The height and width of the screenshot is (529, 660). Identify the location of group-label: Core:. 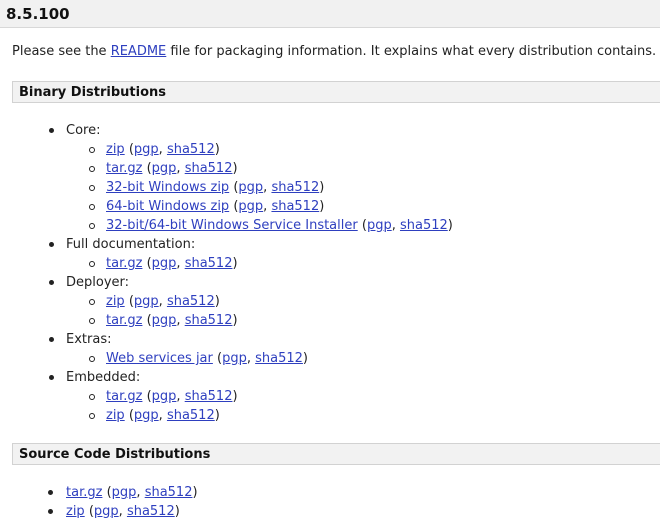
(83, 130).